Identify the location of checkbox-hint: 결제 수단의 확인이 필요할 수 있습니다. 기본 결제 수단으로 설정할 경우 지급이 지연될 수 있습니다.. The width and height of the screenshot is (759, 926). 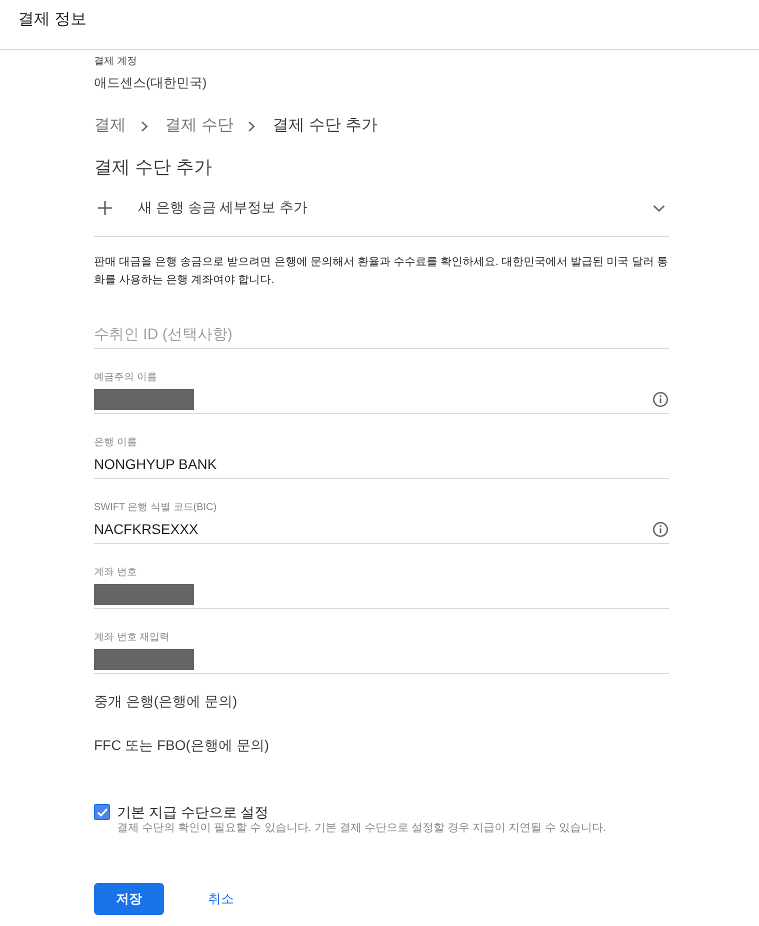
(361, 828).